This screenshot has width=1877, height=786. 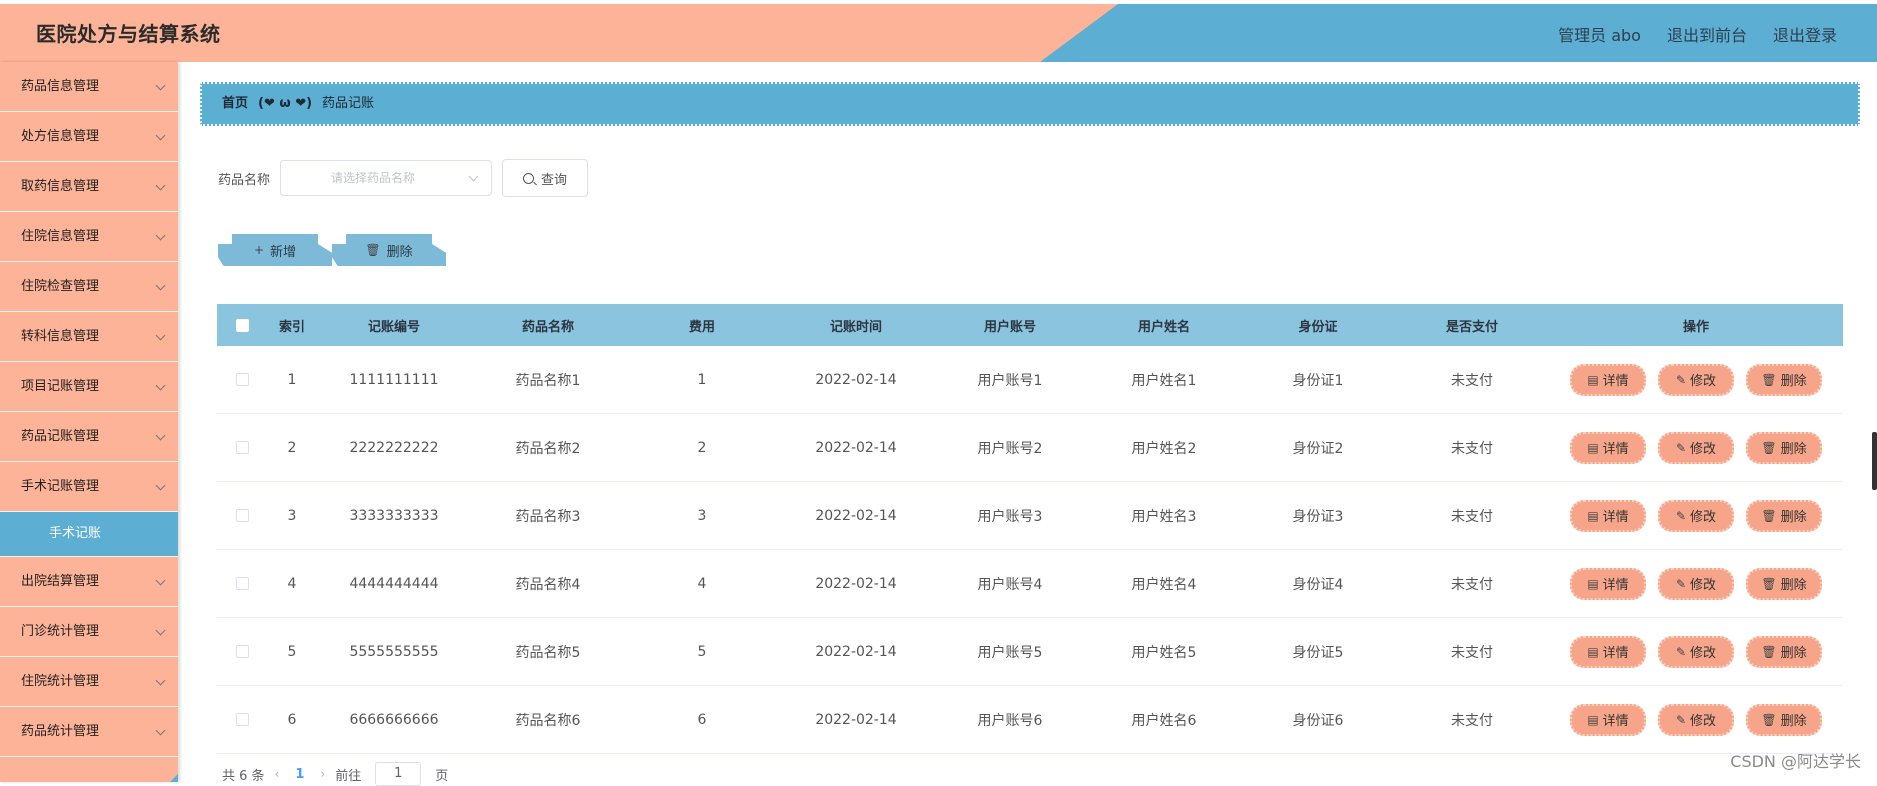 I want to click on goto-page-input: 1, so click(x=398, y=774).